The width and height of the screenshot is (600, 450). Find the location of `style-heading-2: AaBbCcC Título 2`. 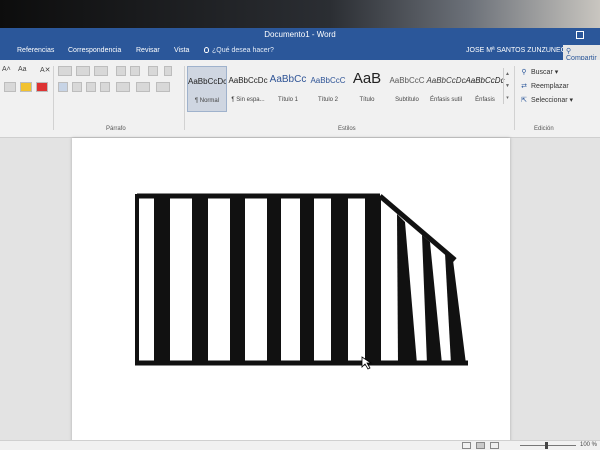

style-heading-2: AaBbCcC Título 2 is located at coordinates (328, 89).